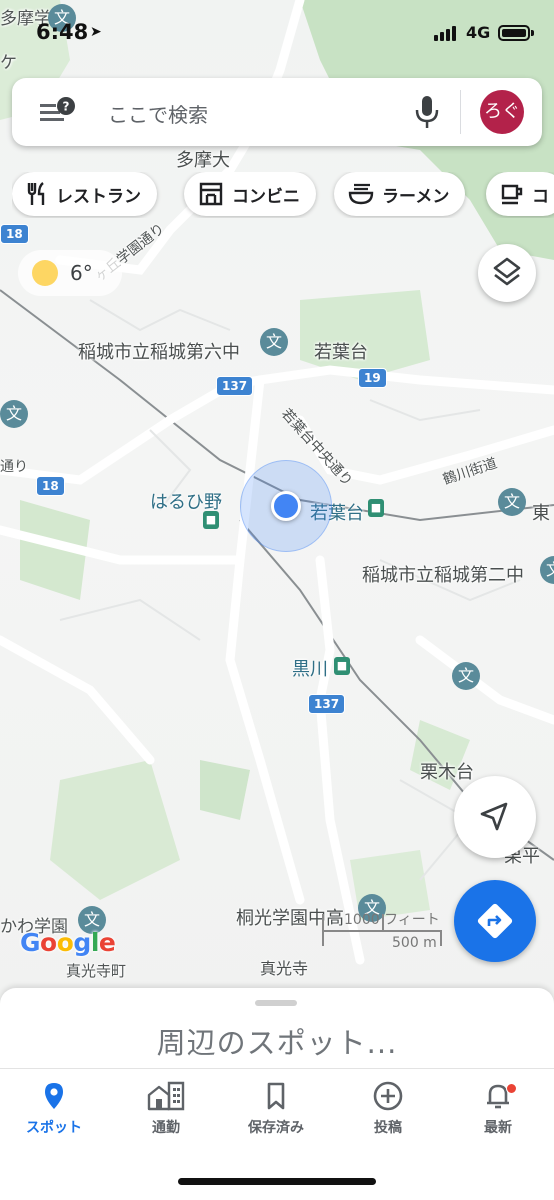 This screenshot has height=1200, width=554. I want to click on convenience-store-icon, so click(211, 194).